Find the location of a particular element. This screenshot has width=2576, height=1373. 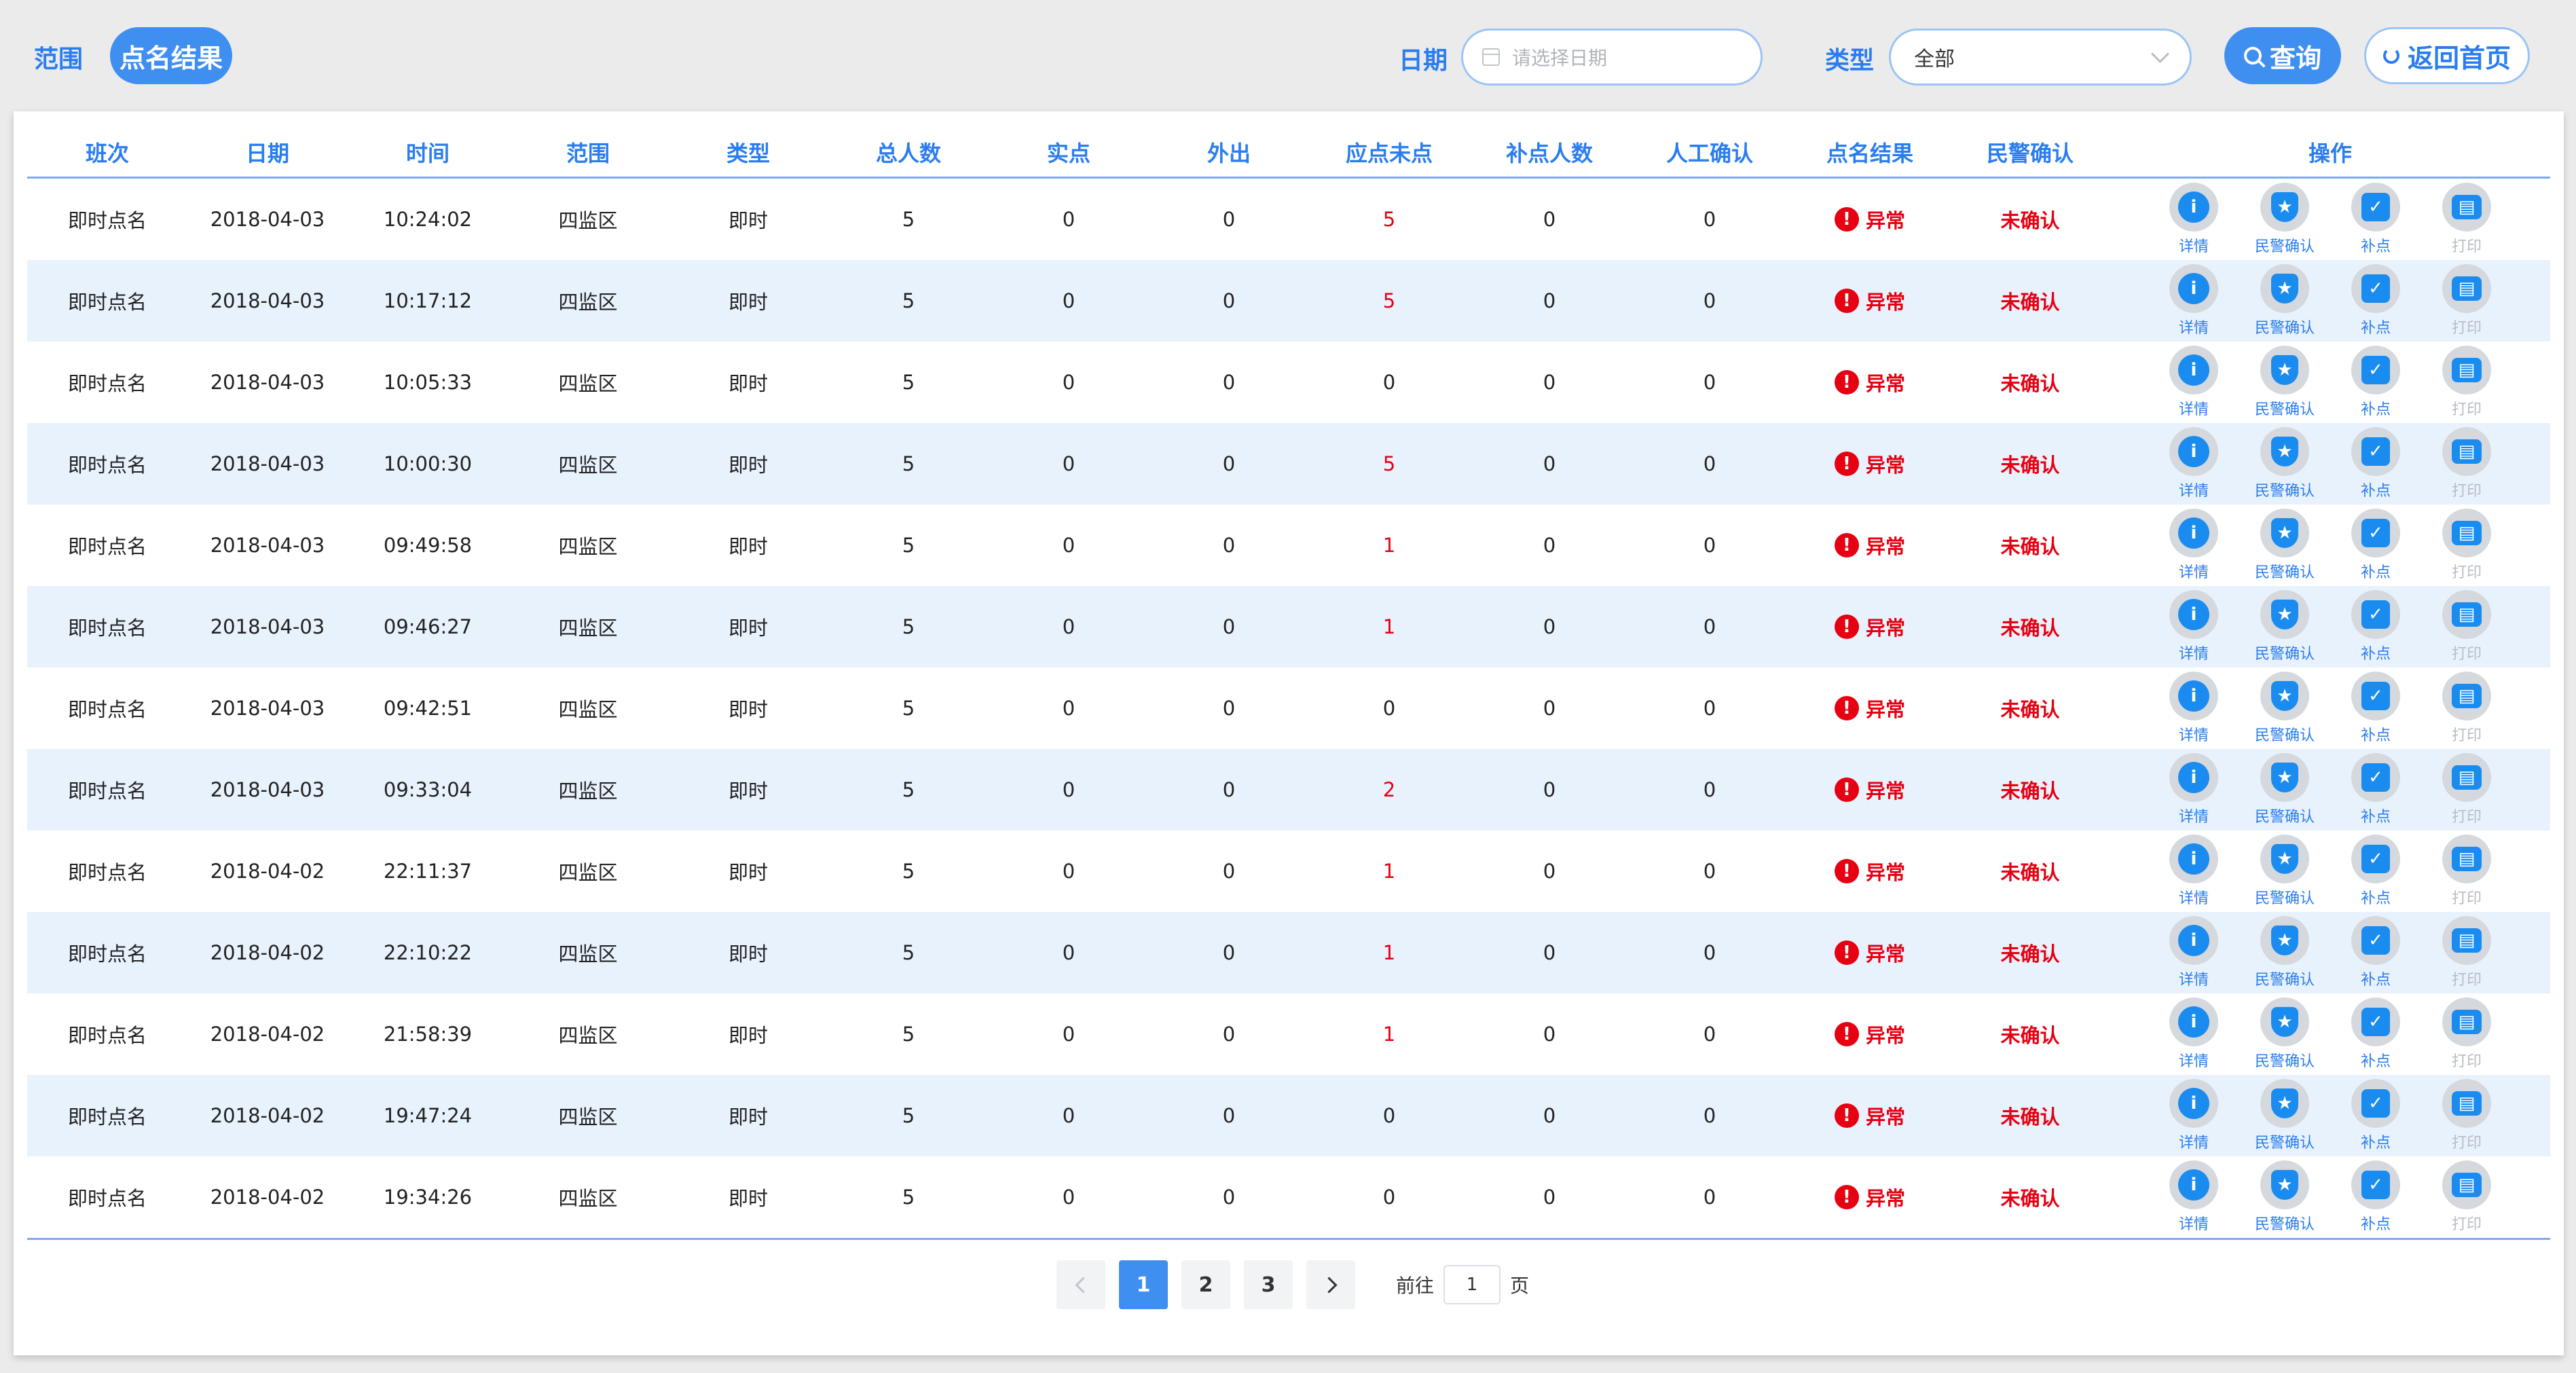

type-select: 全部 is located at coordinates (2040, 57).